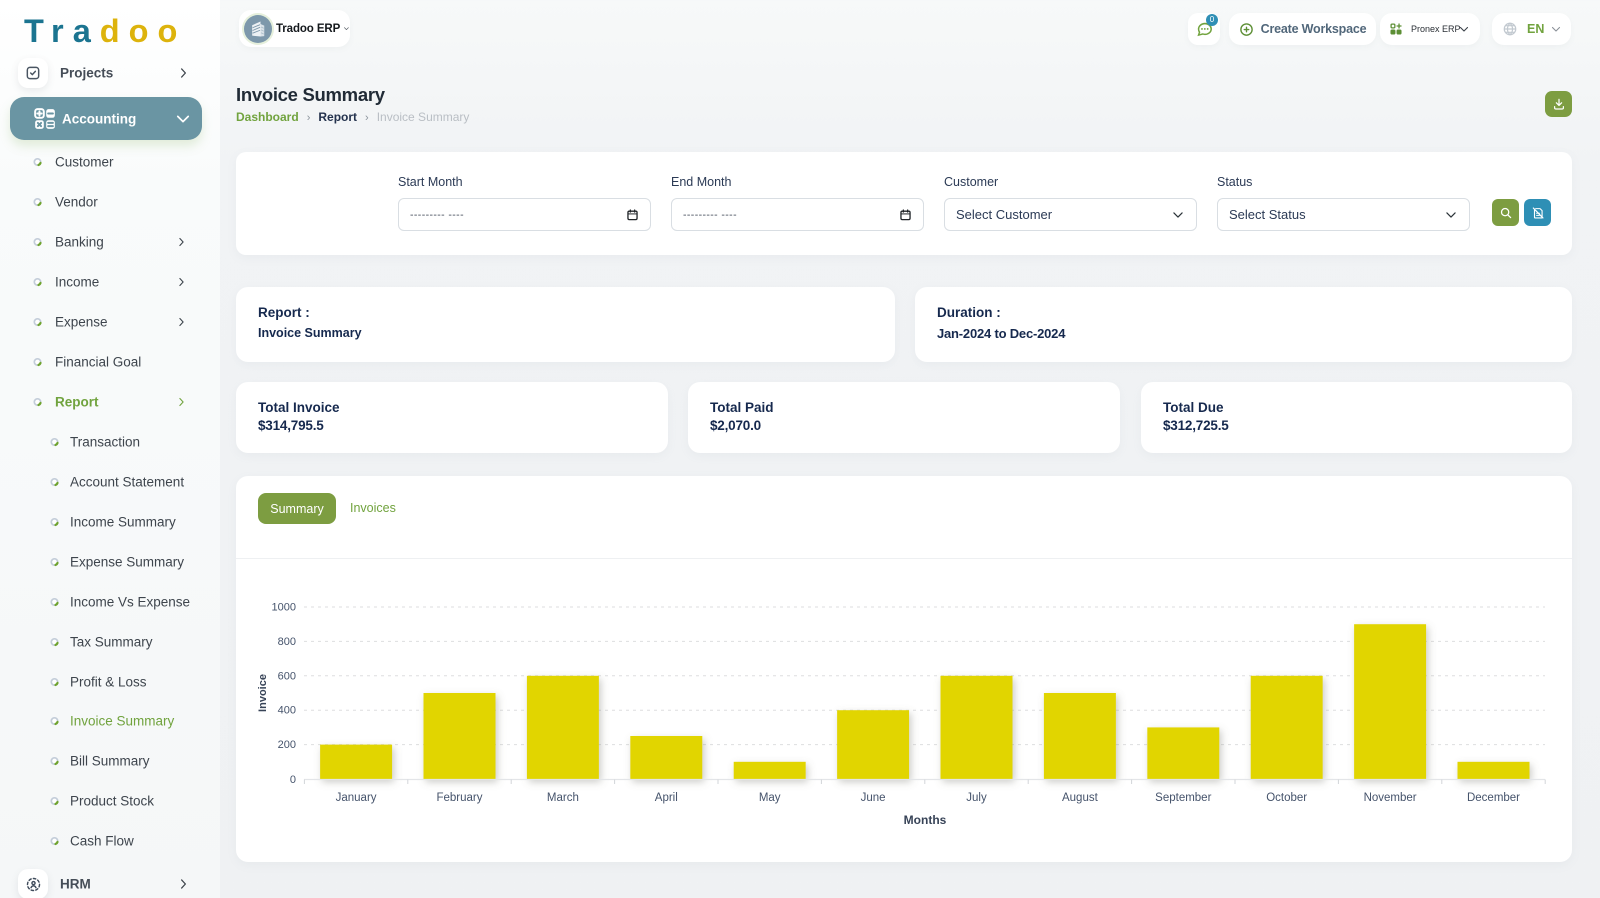 The height and width of the screenshot is (898, 1600). Describe the element at coordinates (287, 745) in the screenshot. I see `svg-text: 200` at that location.